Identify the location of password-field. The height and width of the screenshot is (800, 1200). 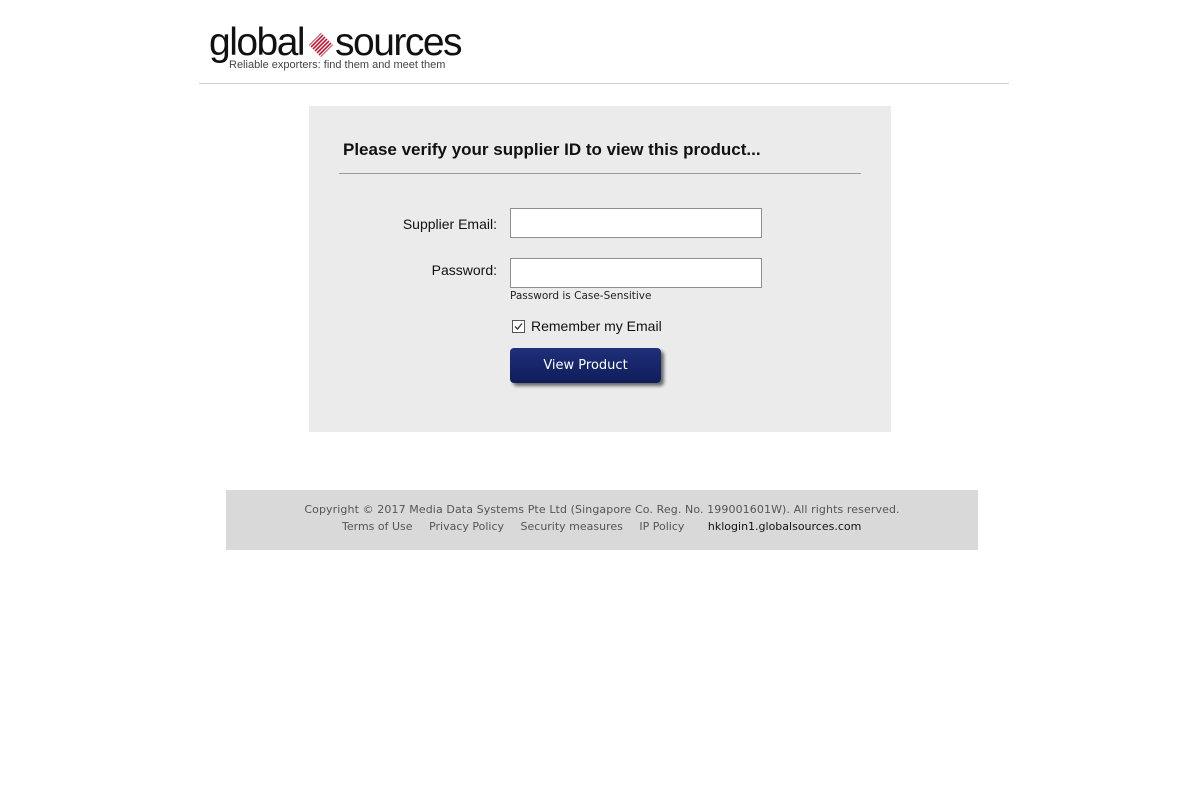
(636, 273).